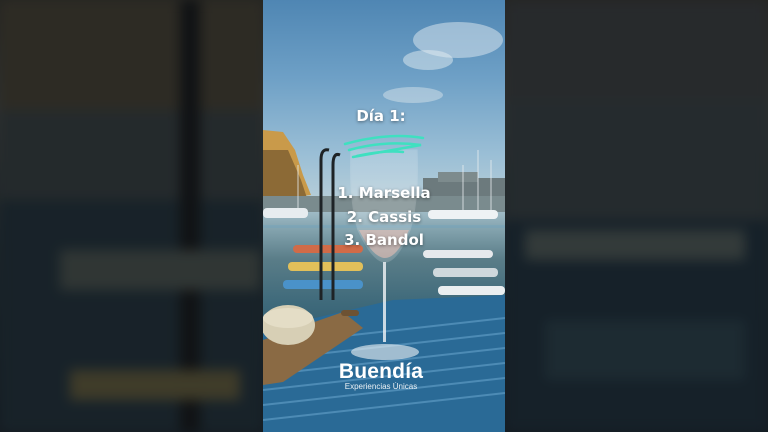 The width and height of the screenshot is (768, 432). Describe the element at coordinates (381, 371) in the screenshot. I see `brand-logo-name: Buendía` at that location.